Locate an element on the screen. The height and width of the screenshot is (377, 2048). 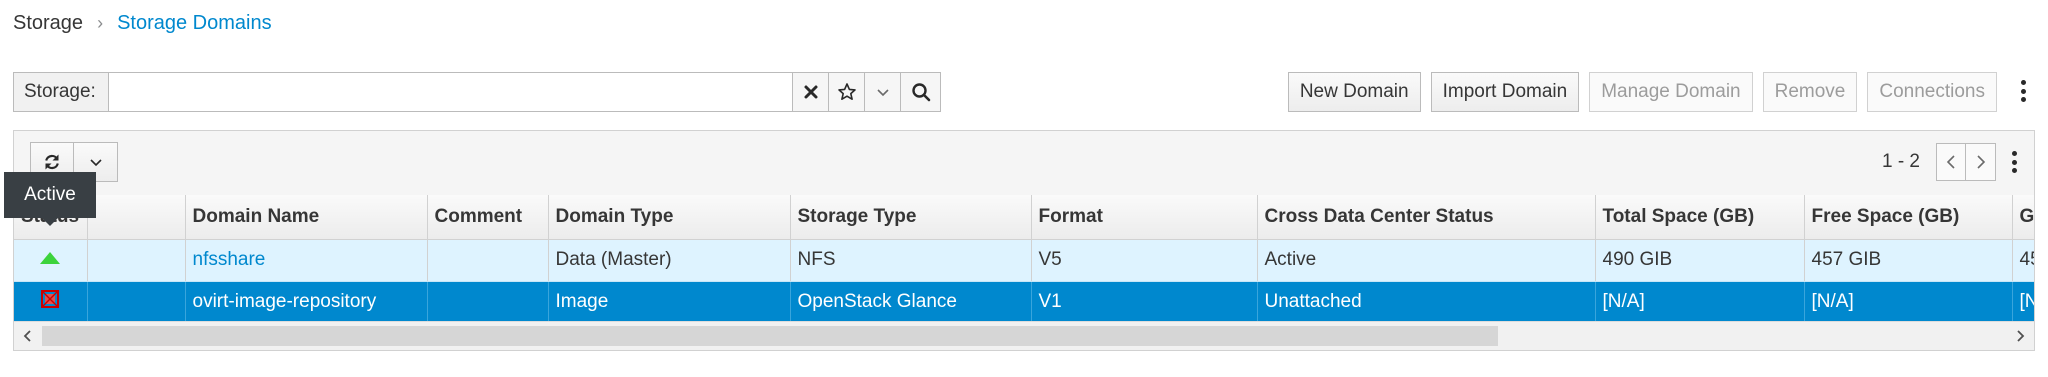
guaranteed-cell: [N/A is located at coordinates (2023, 302).